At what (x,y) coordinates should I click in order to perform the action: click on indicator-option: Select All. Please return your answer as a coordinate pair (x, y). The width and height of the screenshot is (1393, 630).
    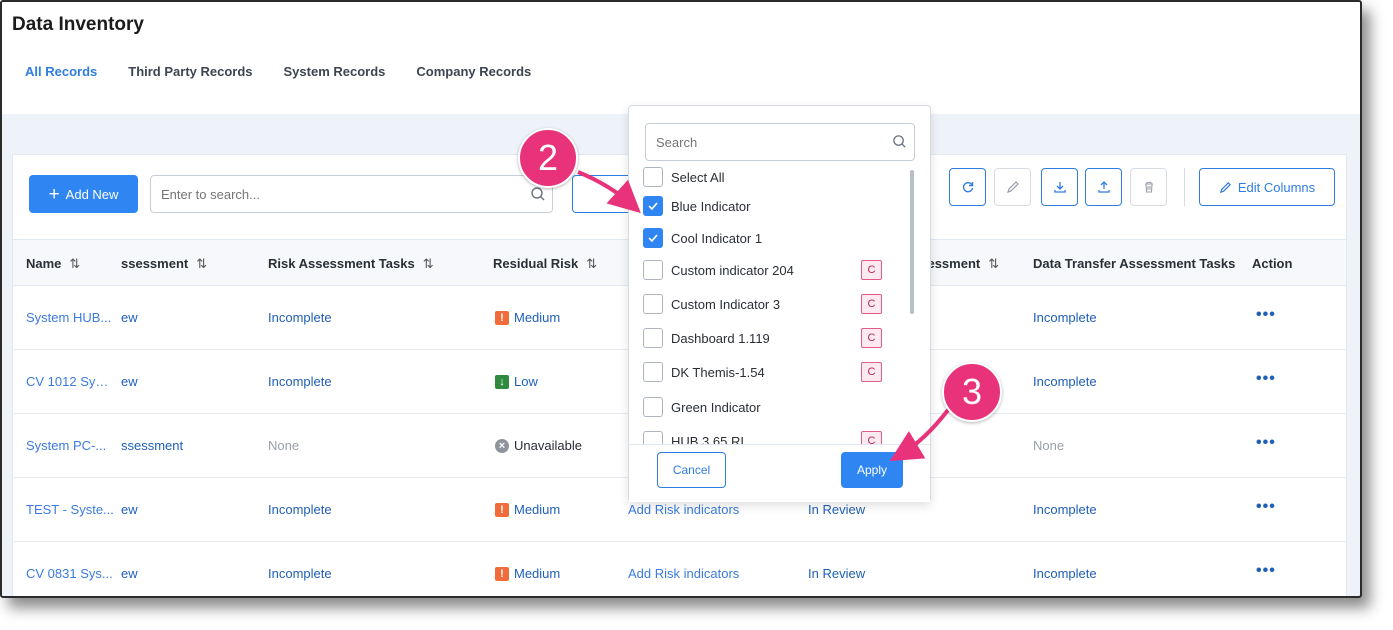
    Looking at the image, I should click on (773, 177).